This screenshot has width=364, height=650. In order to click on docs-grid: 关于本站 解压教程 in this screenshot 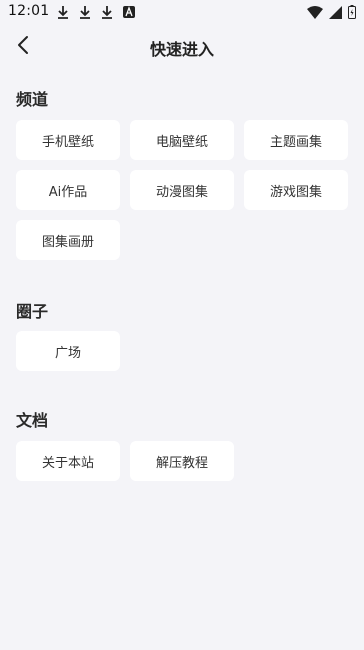, I will do `click(183, 461)`.